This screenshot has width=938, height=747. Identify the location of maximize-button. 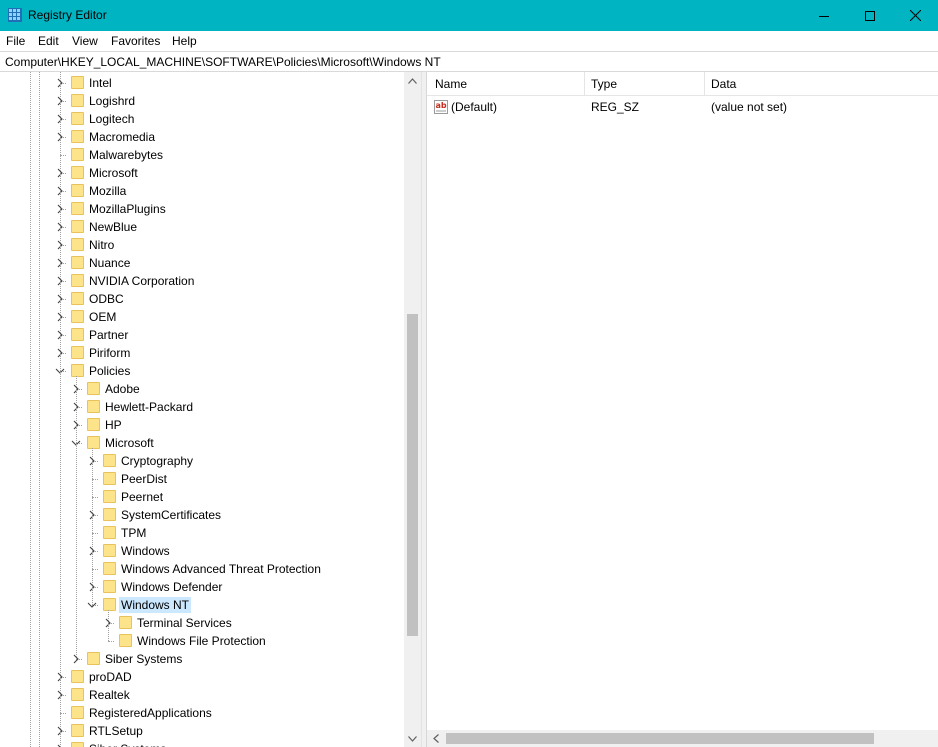
(870, 15).